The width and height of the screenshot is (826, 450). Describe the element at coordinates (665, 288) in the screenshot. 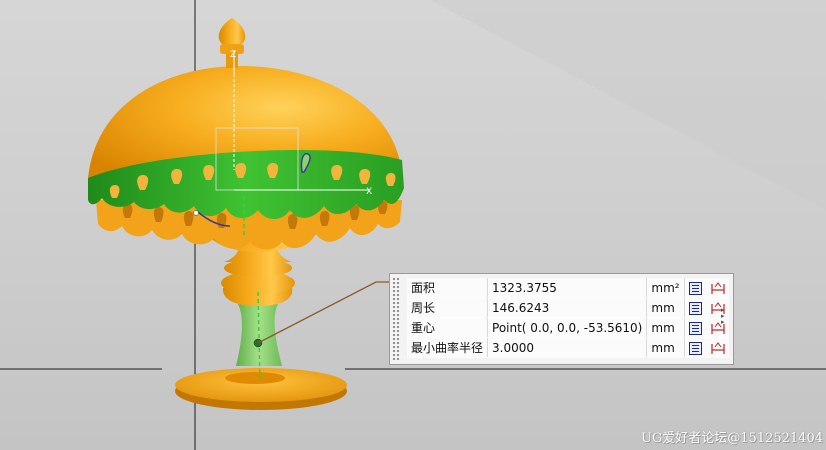

I see `measurement-unit: mm²` at that location.